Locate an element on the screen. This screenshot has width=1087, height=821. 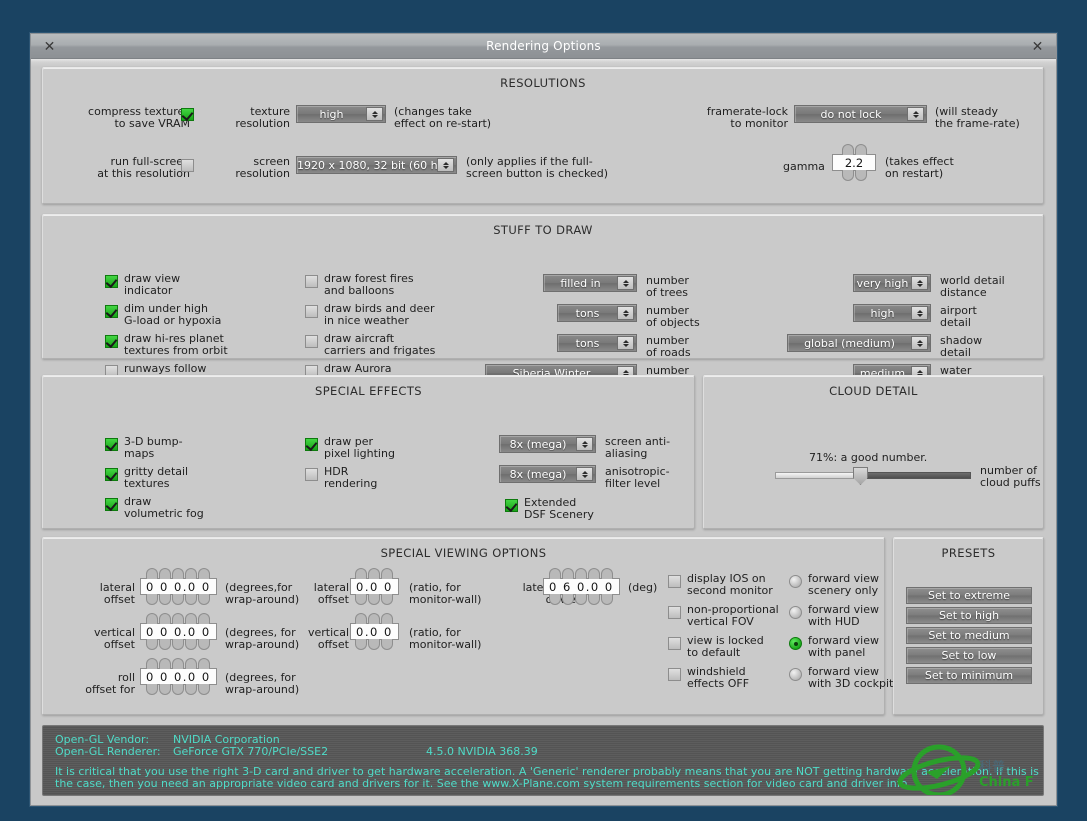
spinner-2: 0 0 0.0 0 is located at coordinates (178, 676).